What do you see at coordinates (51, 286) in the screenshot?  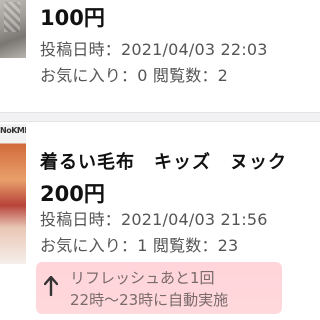 I see `arrow-up-icon` at bounding box center [51, 286].